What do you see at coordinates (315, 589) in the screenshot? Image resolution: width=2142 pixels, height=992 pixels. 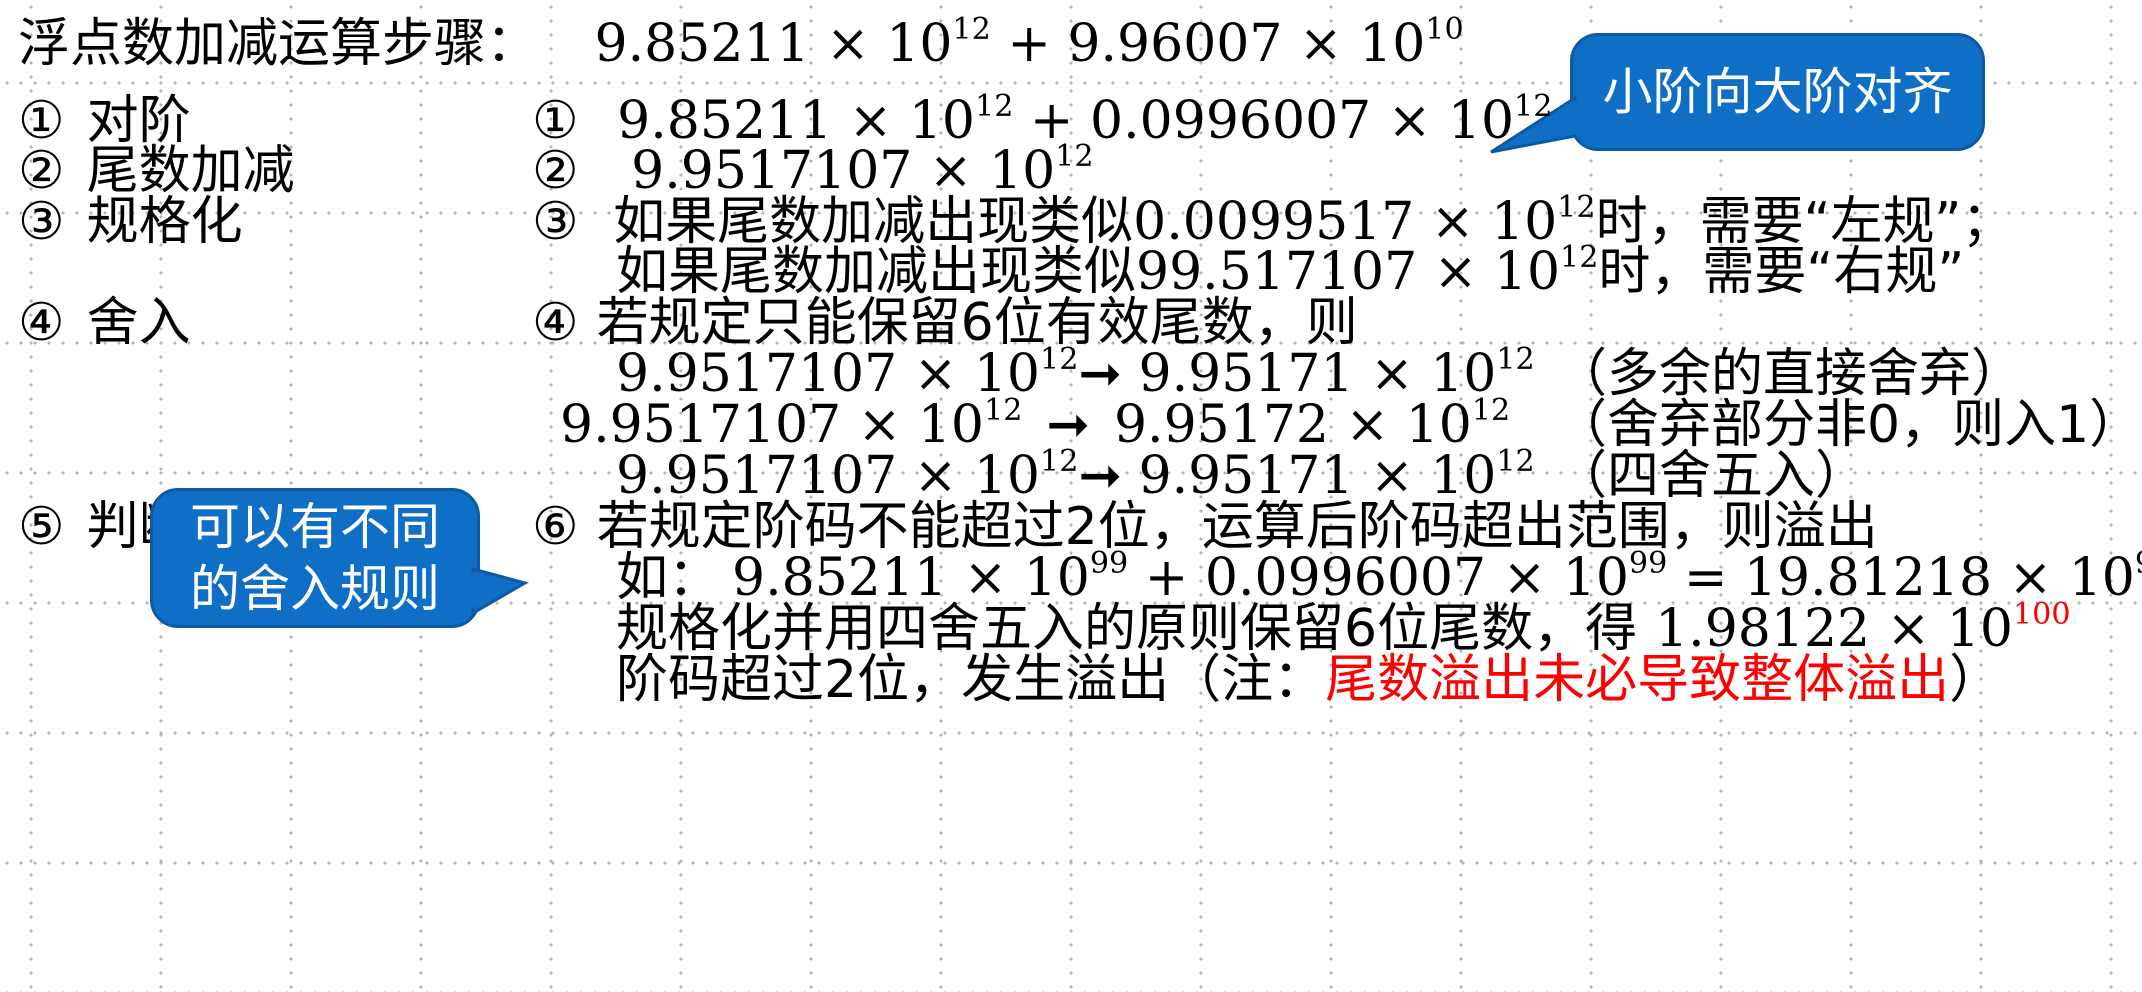 I see `callout-rounding-line2: 的舍入规则` at bounding box center [315, 589].